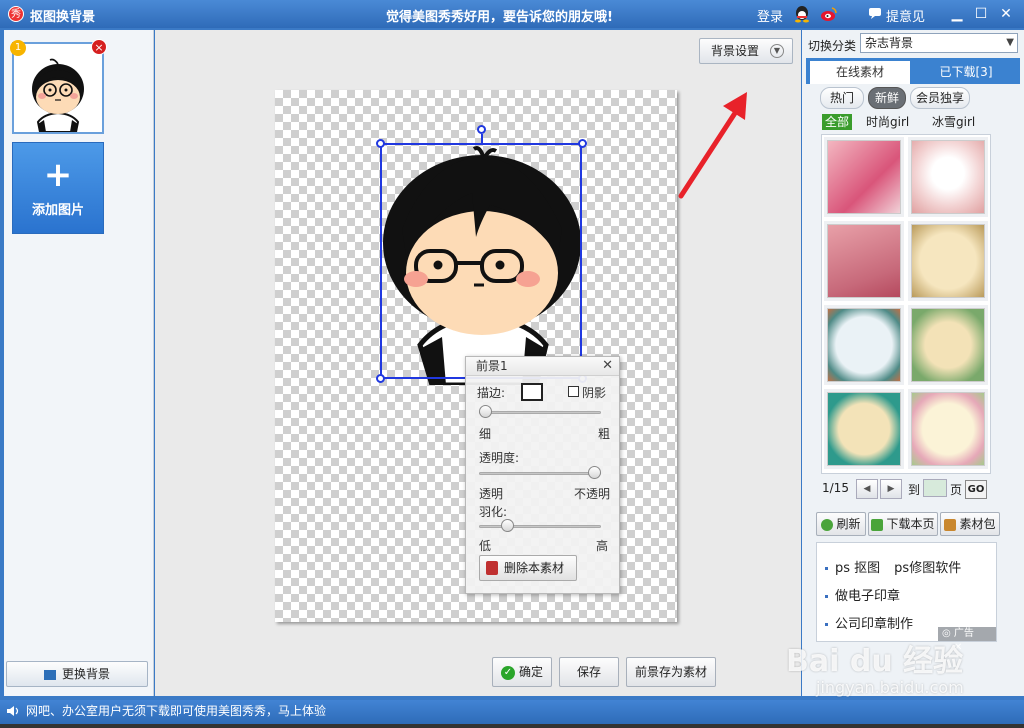 This screenshot has width=1024, height=728. Describe the element at coordinates (99, 47) in the screenshot. I see `remove-thumbnail-icon: ×` at that location.